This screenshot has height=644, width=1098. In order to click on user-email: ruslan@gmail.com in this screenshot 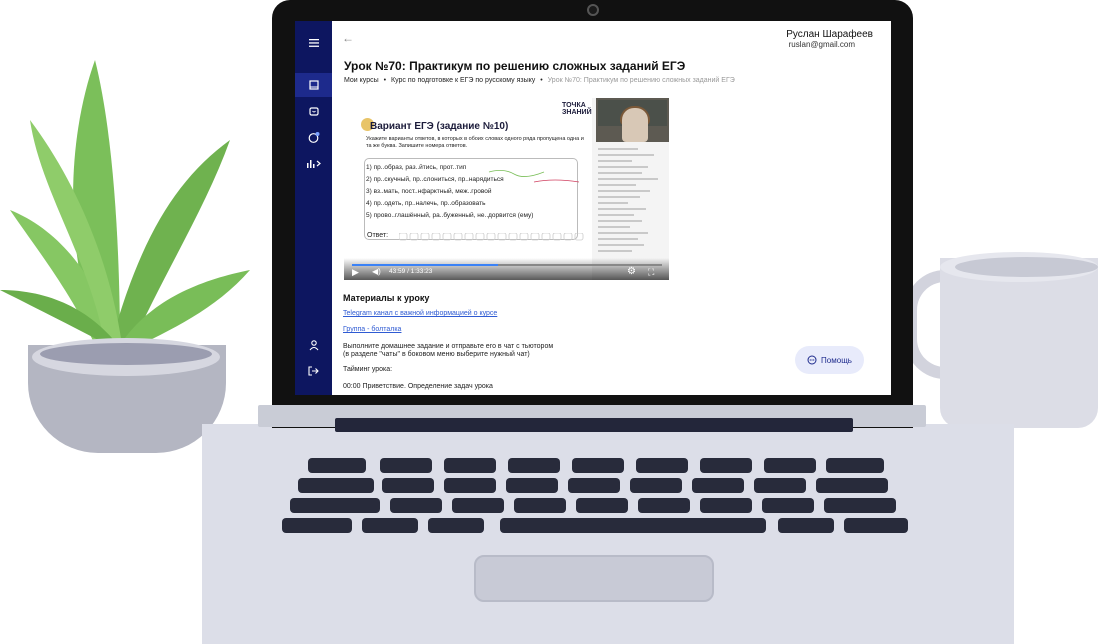, I will do `click(821, 44)`.